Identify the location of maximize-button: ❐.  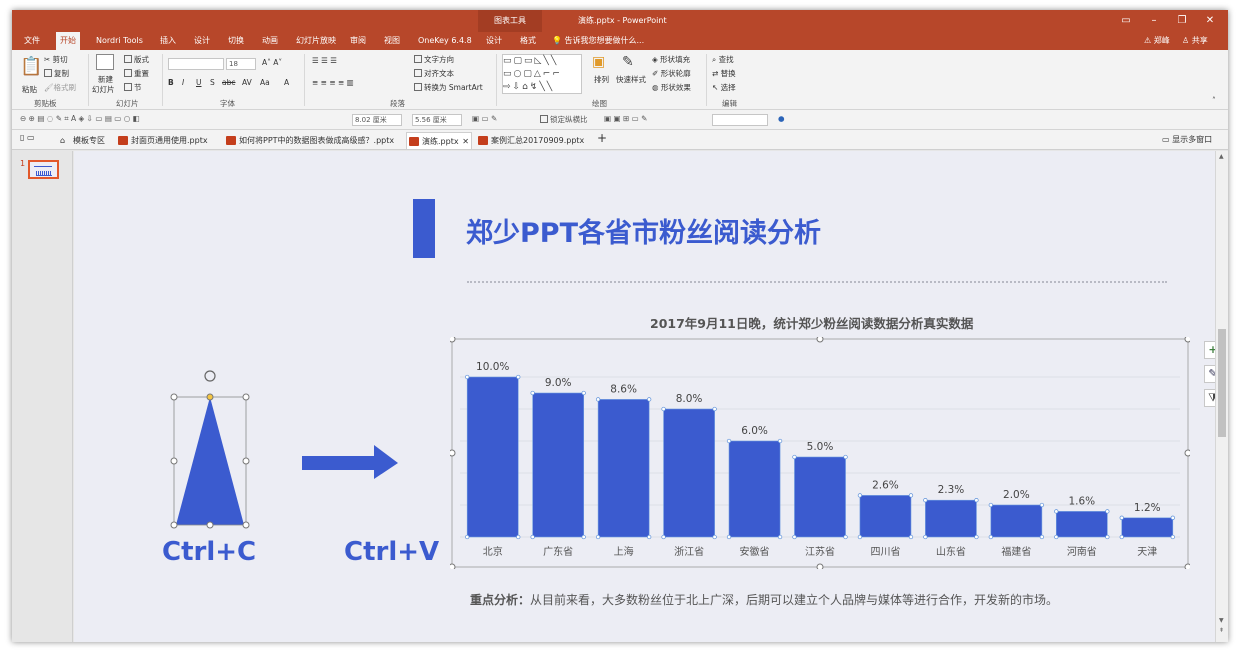
(1182, 21).